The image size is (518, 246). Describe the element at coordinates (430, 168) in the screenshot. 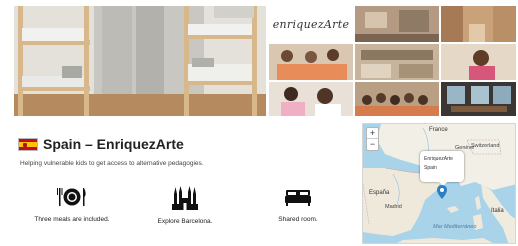

I see `popup-subtitle: Spain` at that location.